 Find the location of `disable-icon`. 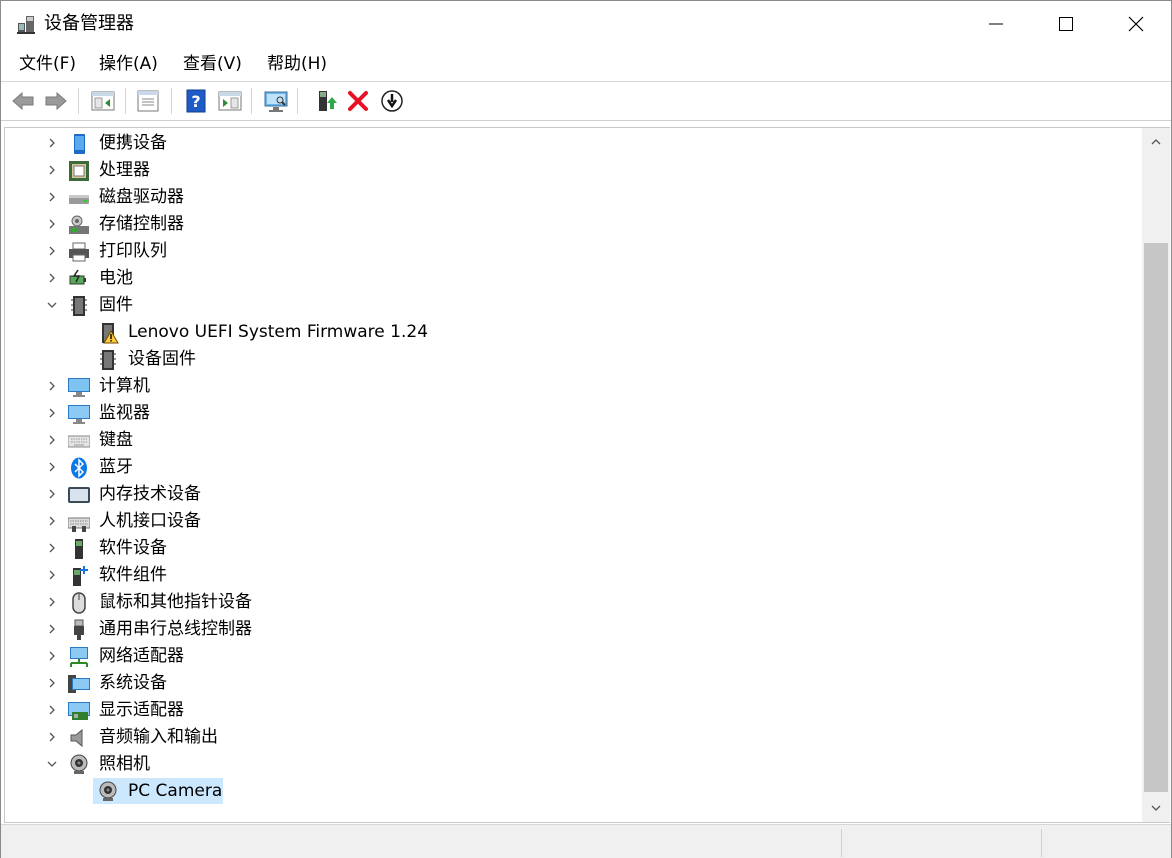

disable-icon is located at coordinates (392, 101).